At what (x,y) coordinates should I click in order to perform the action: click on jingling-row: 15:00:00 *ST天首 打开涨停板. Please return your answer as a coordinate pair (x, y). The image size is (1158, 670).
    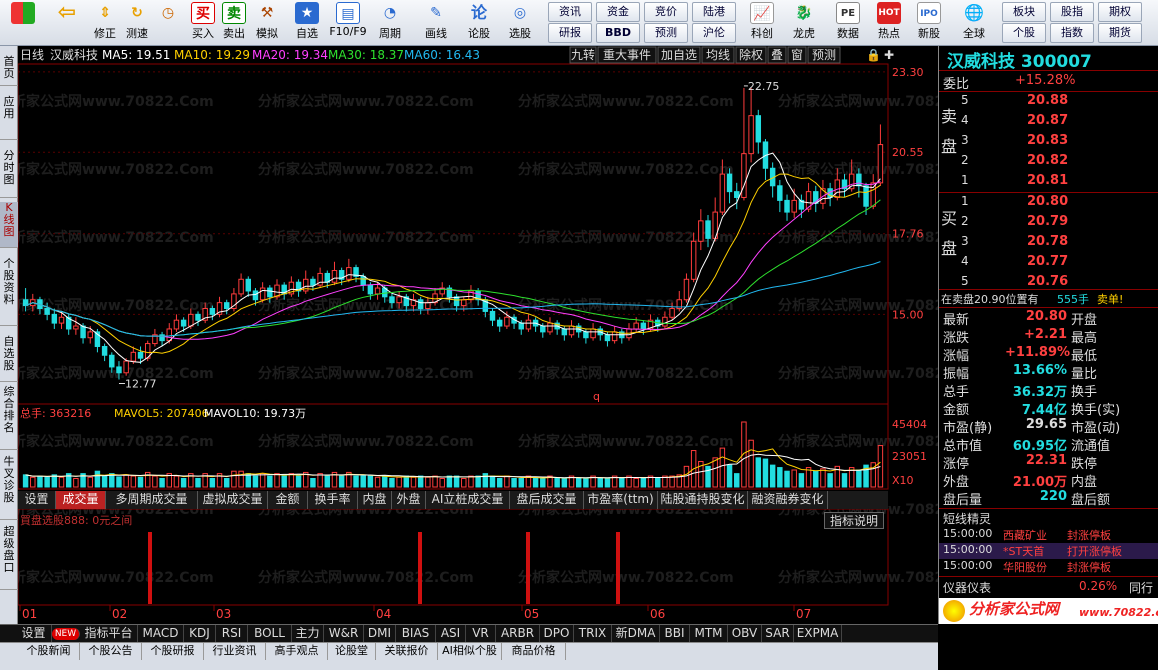
    Looking at the image, I should click on (1048, 551).